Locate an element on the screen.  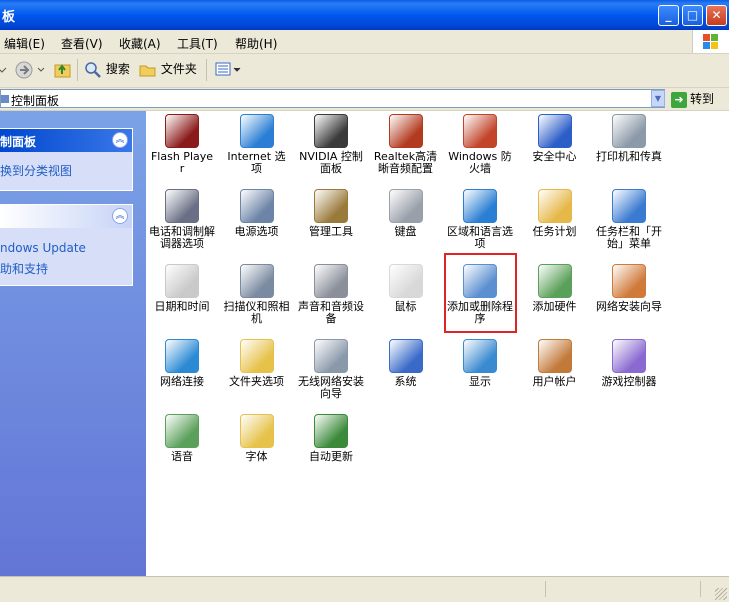
item-label: 任务计划 is located at coordinates (554, 231).